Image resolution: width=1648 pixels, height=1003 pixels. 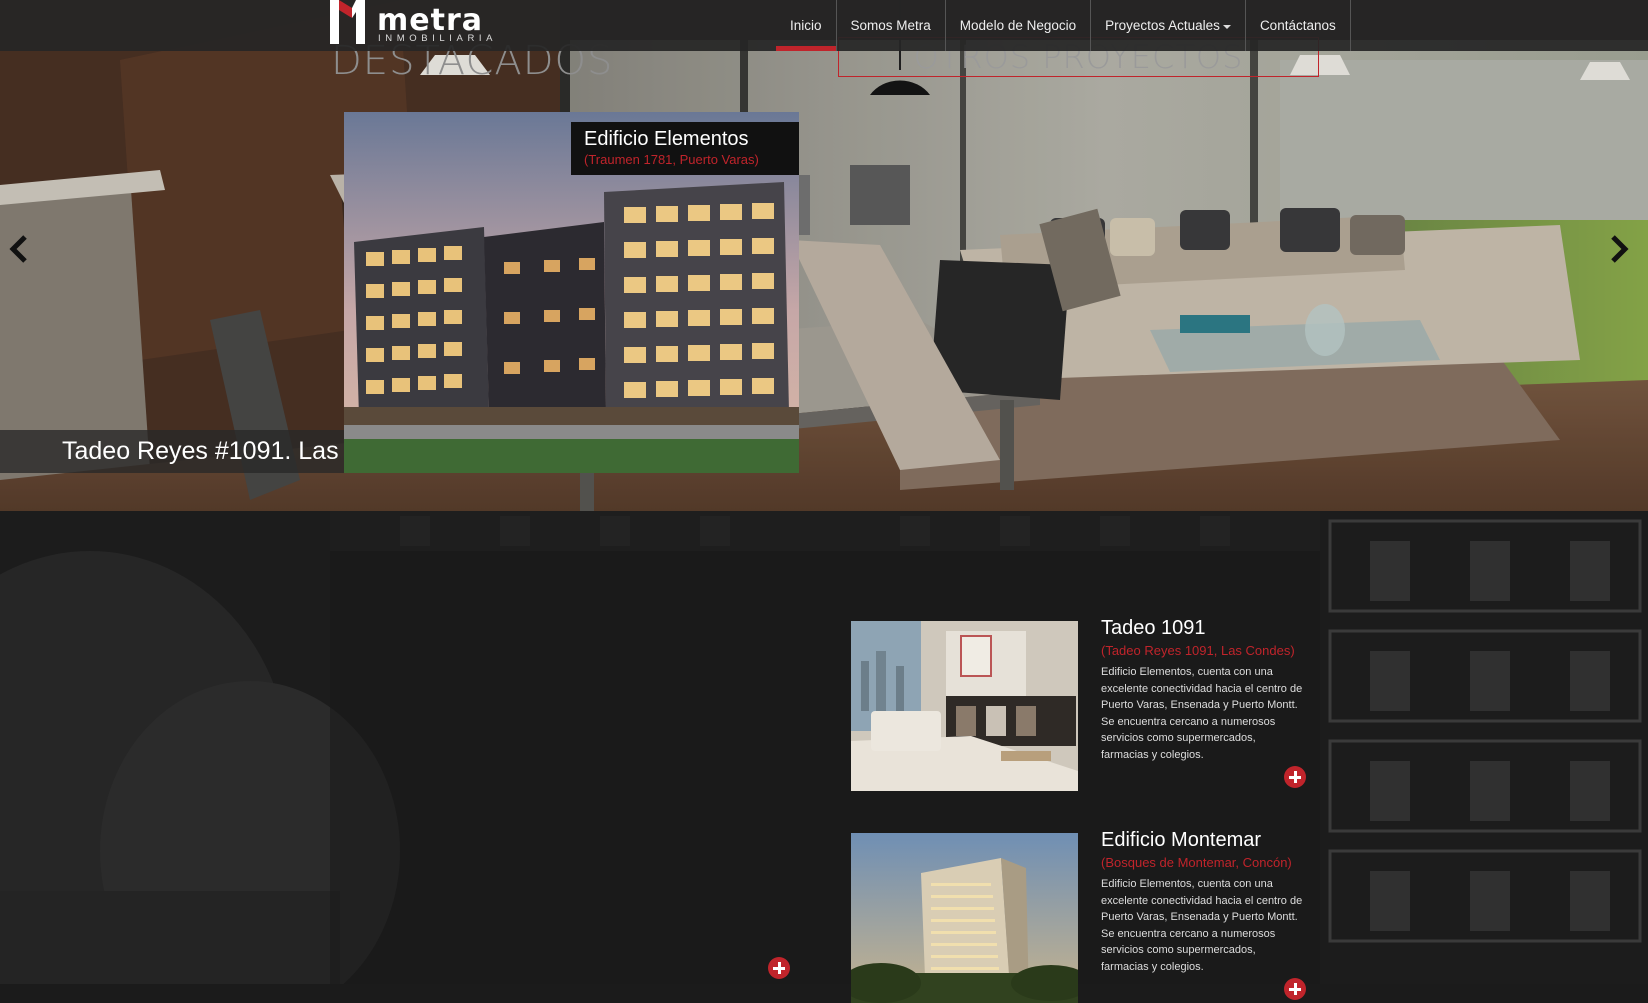 What do you see at coordinates (1153, 628) in the screenshot?
I see `project-name: Tadeo 1091` at bounding box center [1153, 628].